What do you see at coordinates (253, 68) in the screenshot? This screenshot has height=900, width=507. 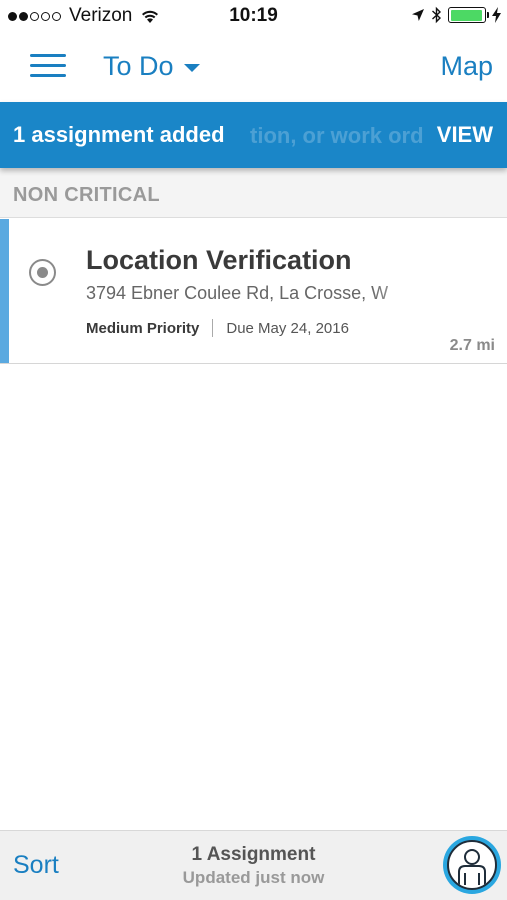 I see `nav-bar: To Do Map` at bounding box center [253, 68].